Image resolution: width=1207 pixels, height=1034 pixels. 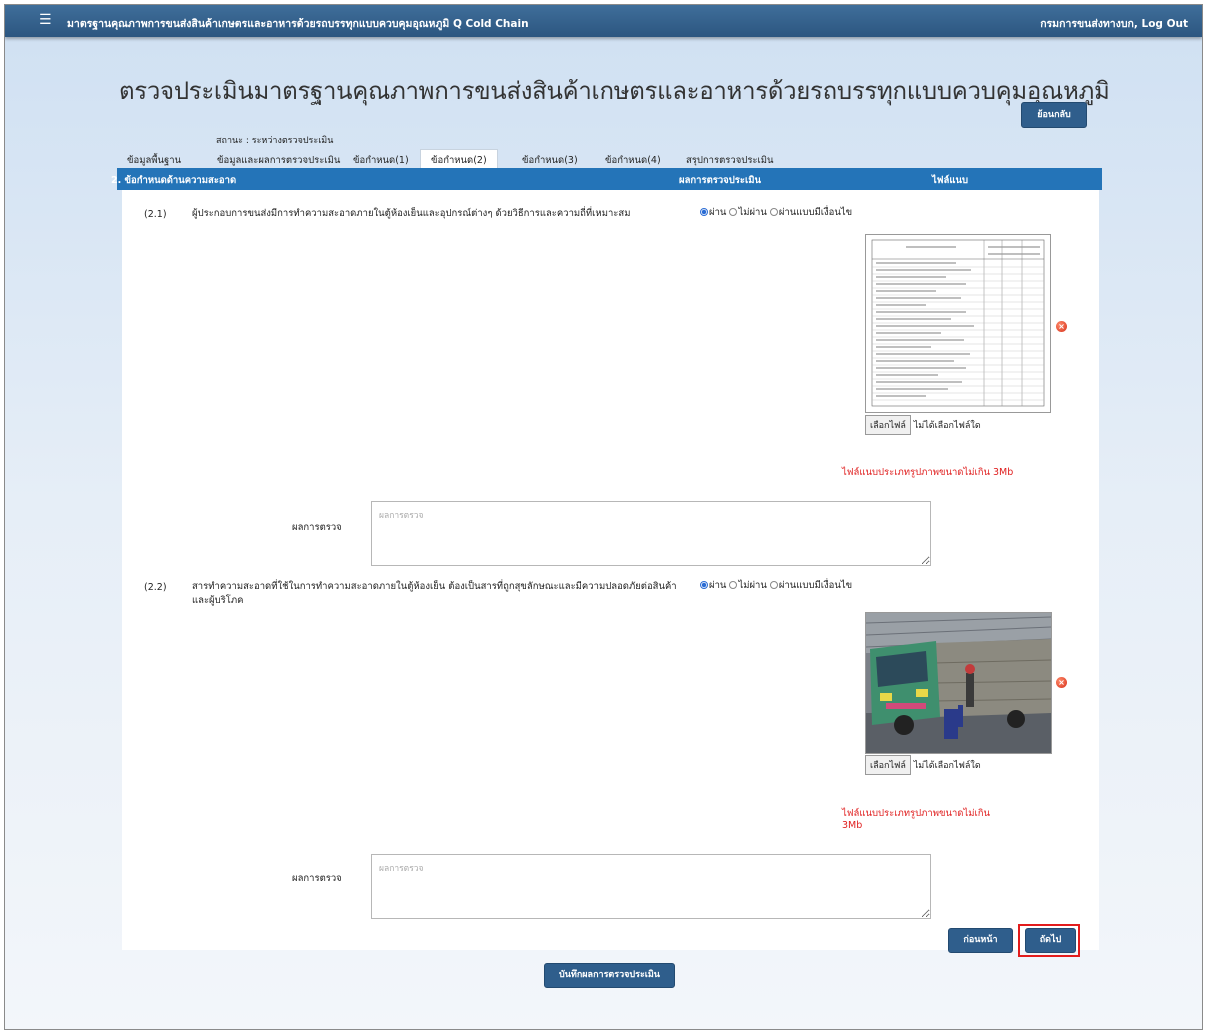 What do you see at coordinates (155, 587) in the screenshot?
I see `item-number: (2.2)` at bounding box center [155, 587].